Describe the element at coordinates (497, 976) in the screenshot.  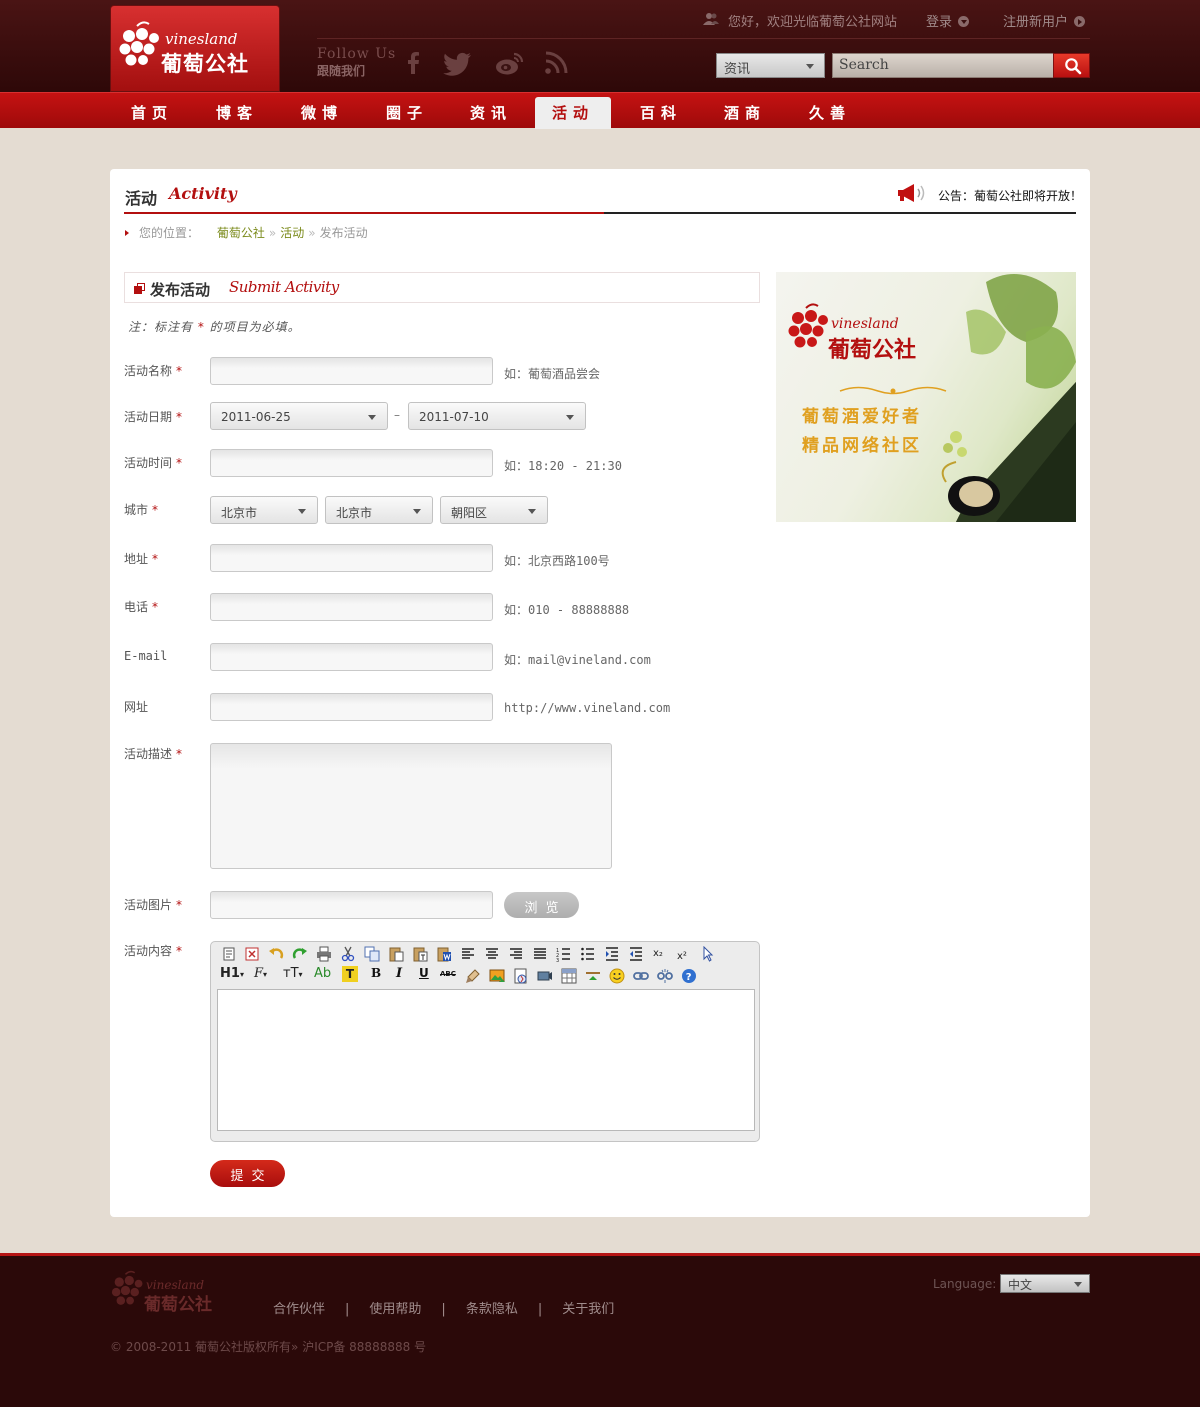
I see `image-icon` at that location.